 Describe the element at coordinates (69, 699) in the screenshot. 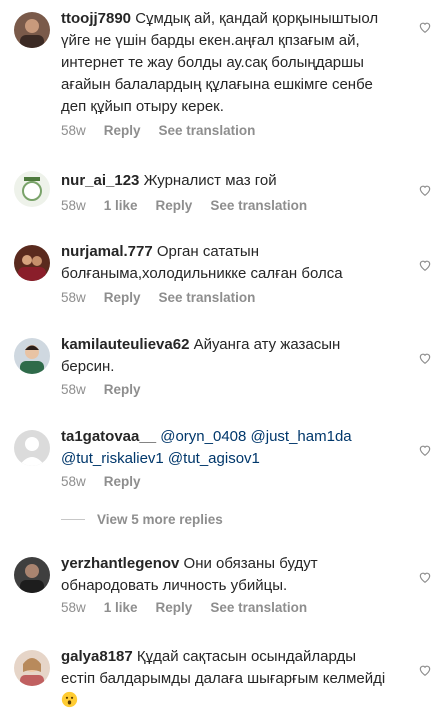

I see `hushed-face-emoji` at that location.